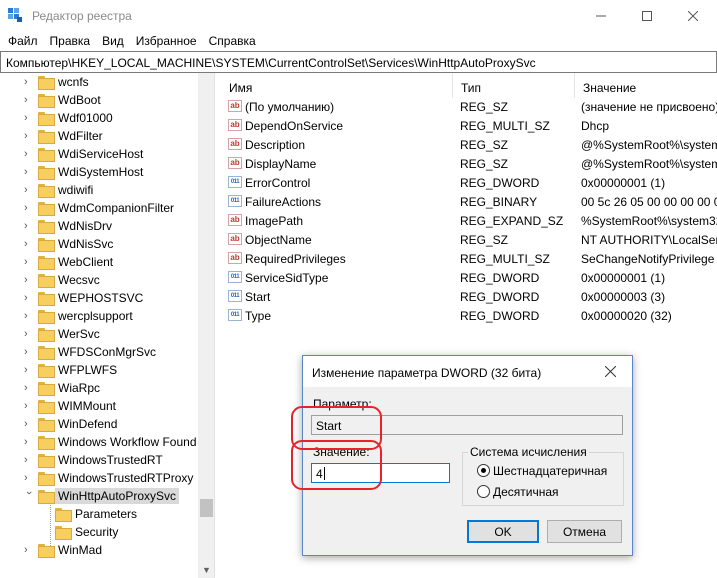 This screenshot has width=717, height=578. I want to click on window-title: Редактор реестра, so click(82, 16).